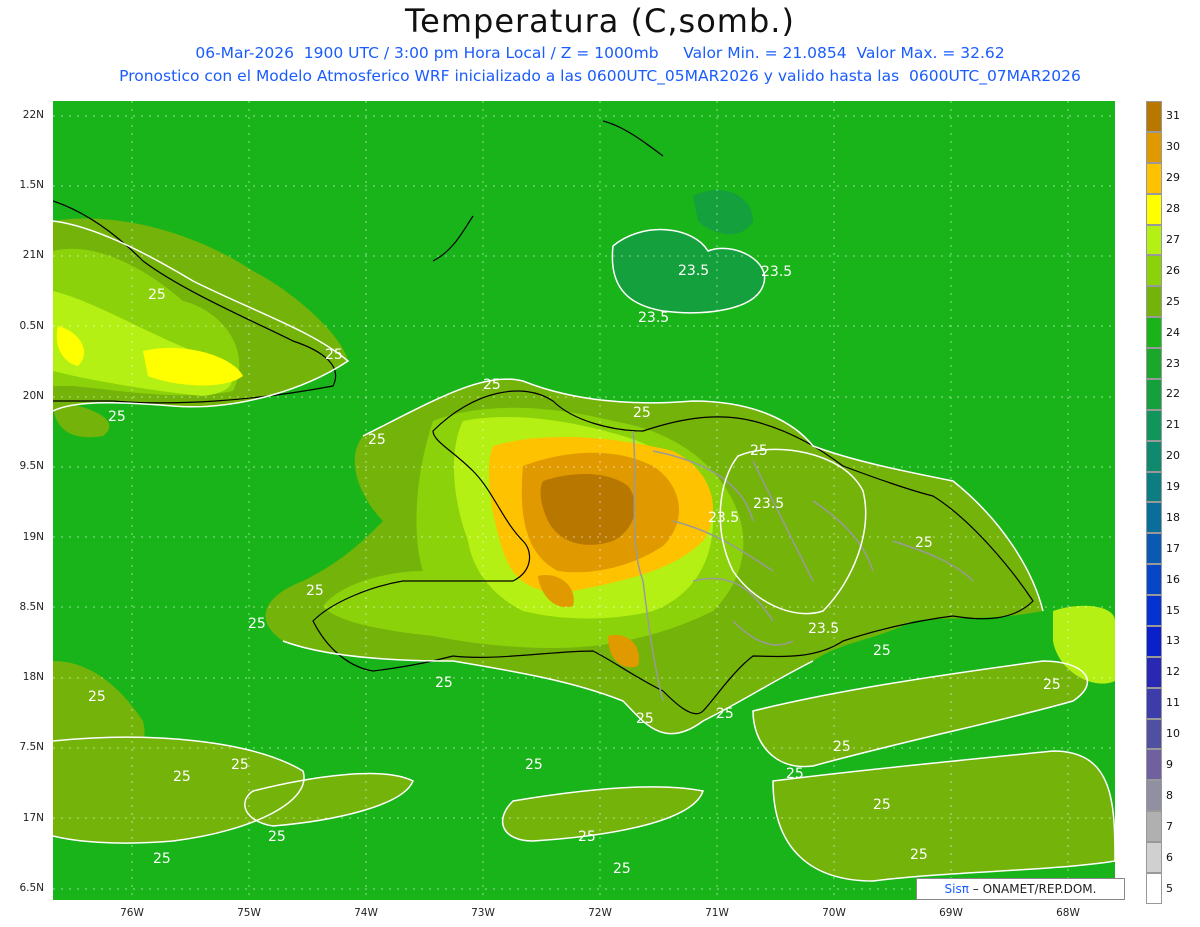 This screenshot has width=1200, height=927. I want to click on credit-box: Sisπ – ONAMET/REP.DOM., so click(1020, 889).